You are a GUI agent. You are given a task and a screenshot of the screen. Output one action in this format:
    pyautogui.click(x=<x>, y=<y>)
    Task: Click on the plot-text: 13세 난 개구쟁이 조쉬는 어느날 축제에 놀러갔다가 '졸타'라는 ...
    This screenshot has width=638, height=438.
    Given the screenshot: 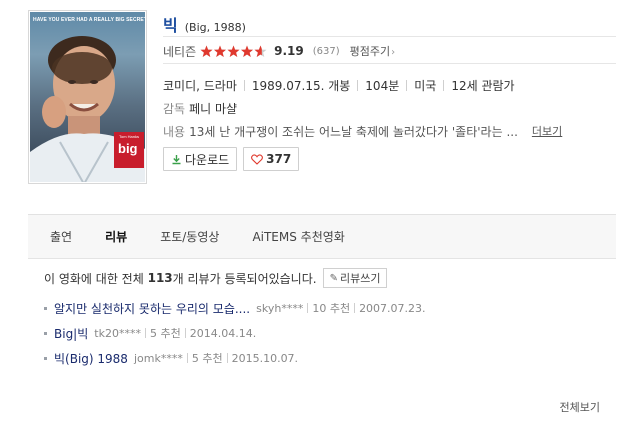 What is the action you would take?
    pyautogui.click(x=353, y=131)
    